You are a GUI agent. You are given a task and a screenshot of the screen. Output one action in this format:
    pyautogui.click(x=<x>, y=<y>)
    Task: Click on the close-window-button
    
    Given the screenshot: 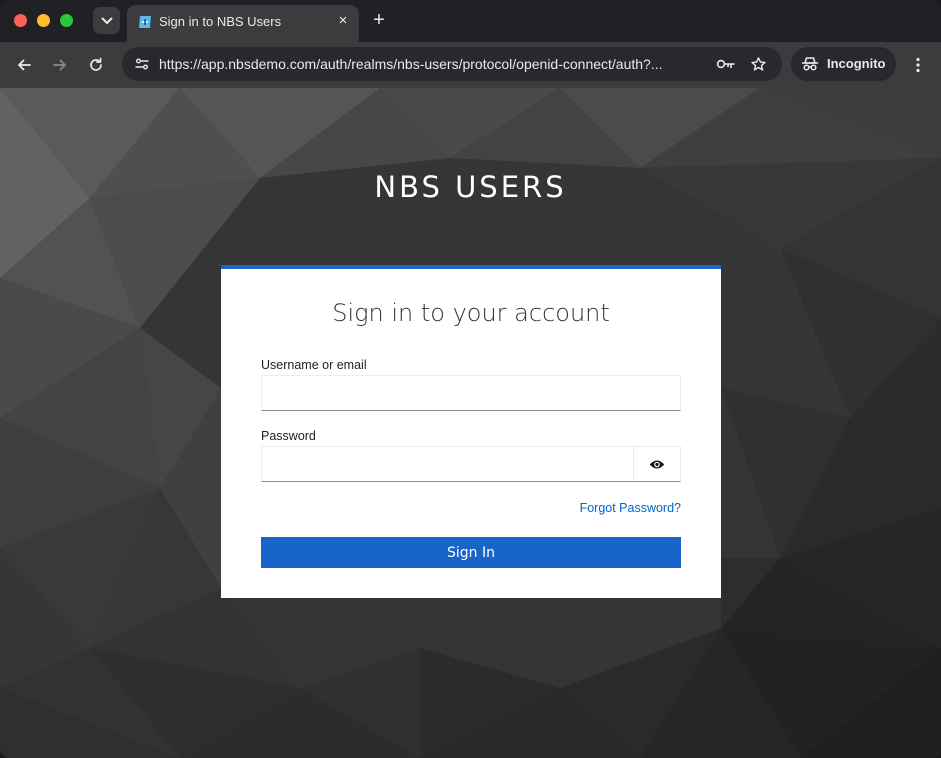 What is the action you would take?
    pyautogui.click(x=20, y=20)
    